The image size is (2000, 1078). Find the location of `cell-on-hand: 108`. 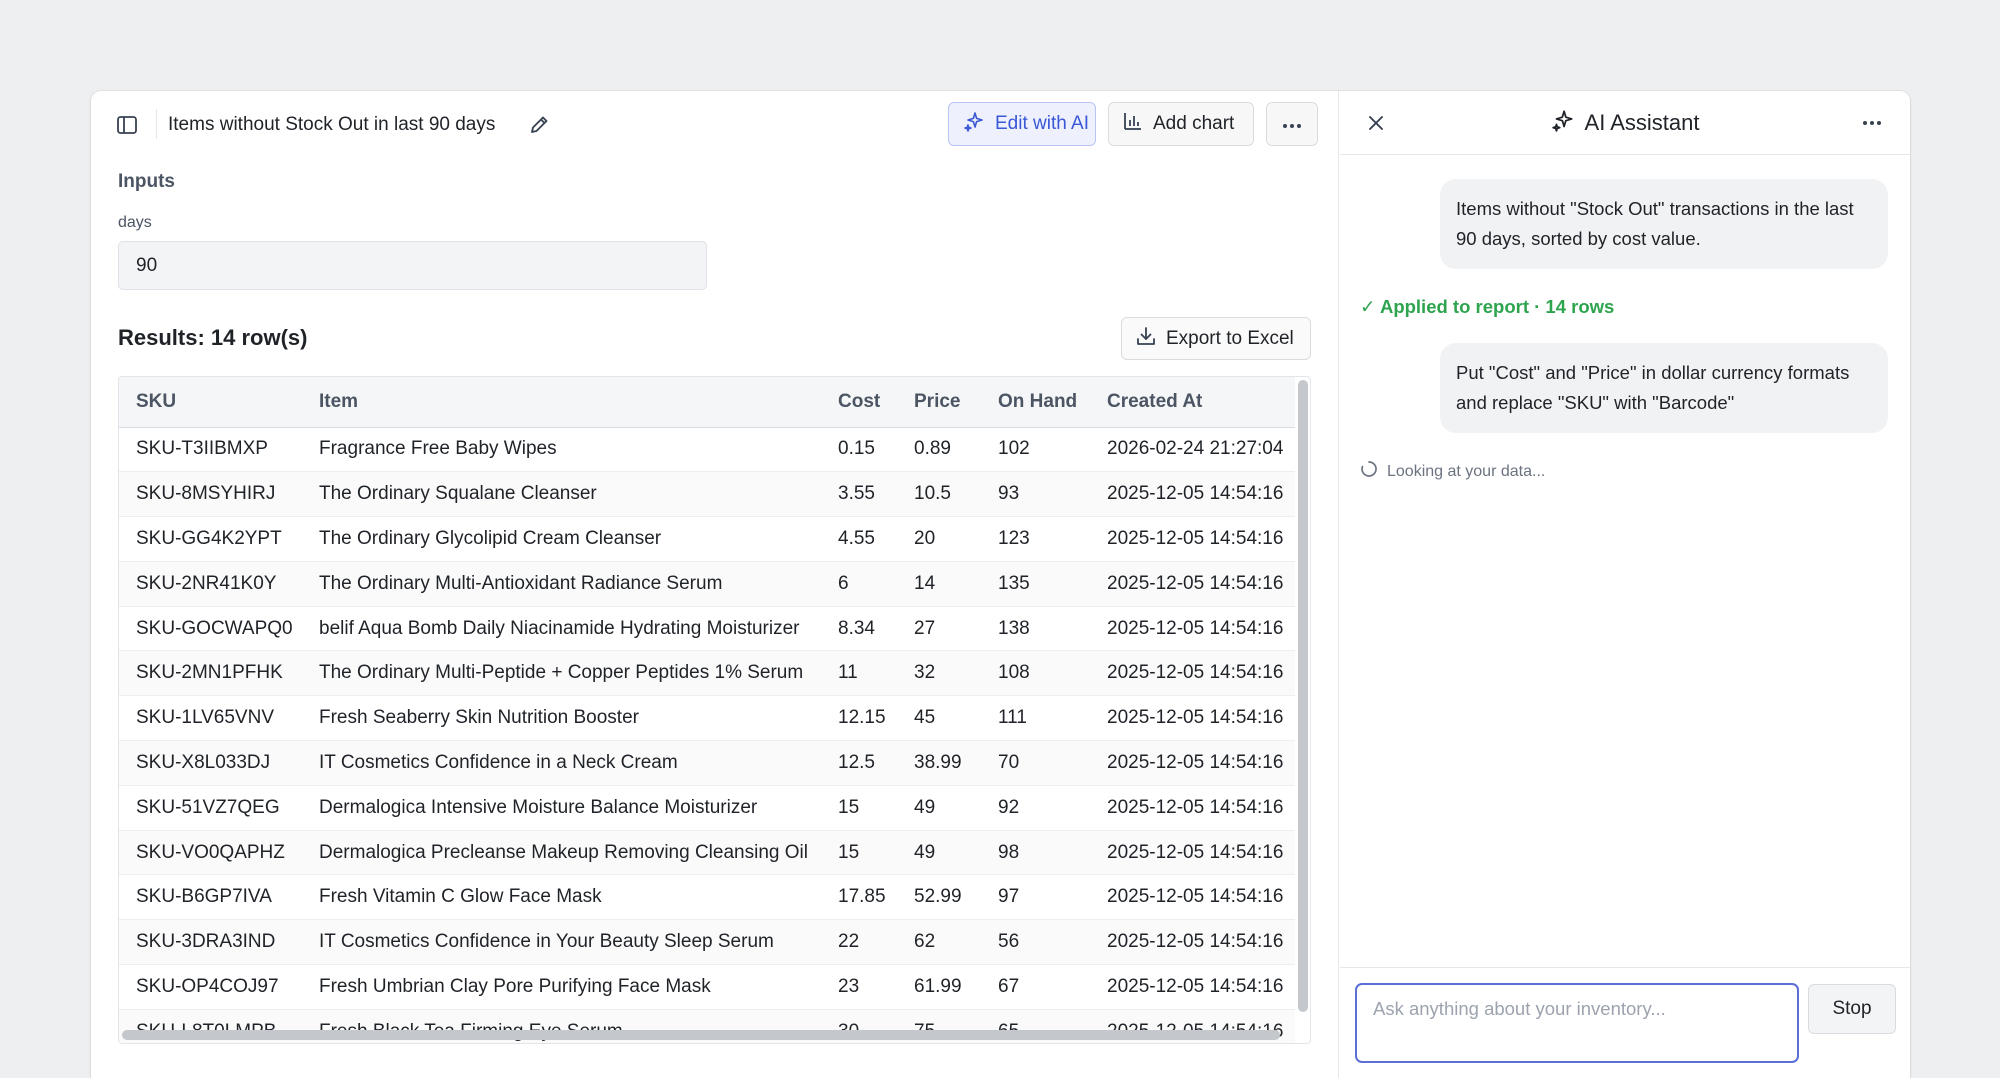

cell-on-hand: 108 is located at coordinates (1035, 673).